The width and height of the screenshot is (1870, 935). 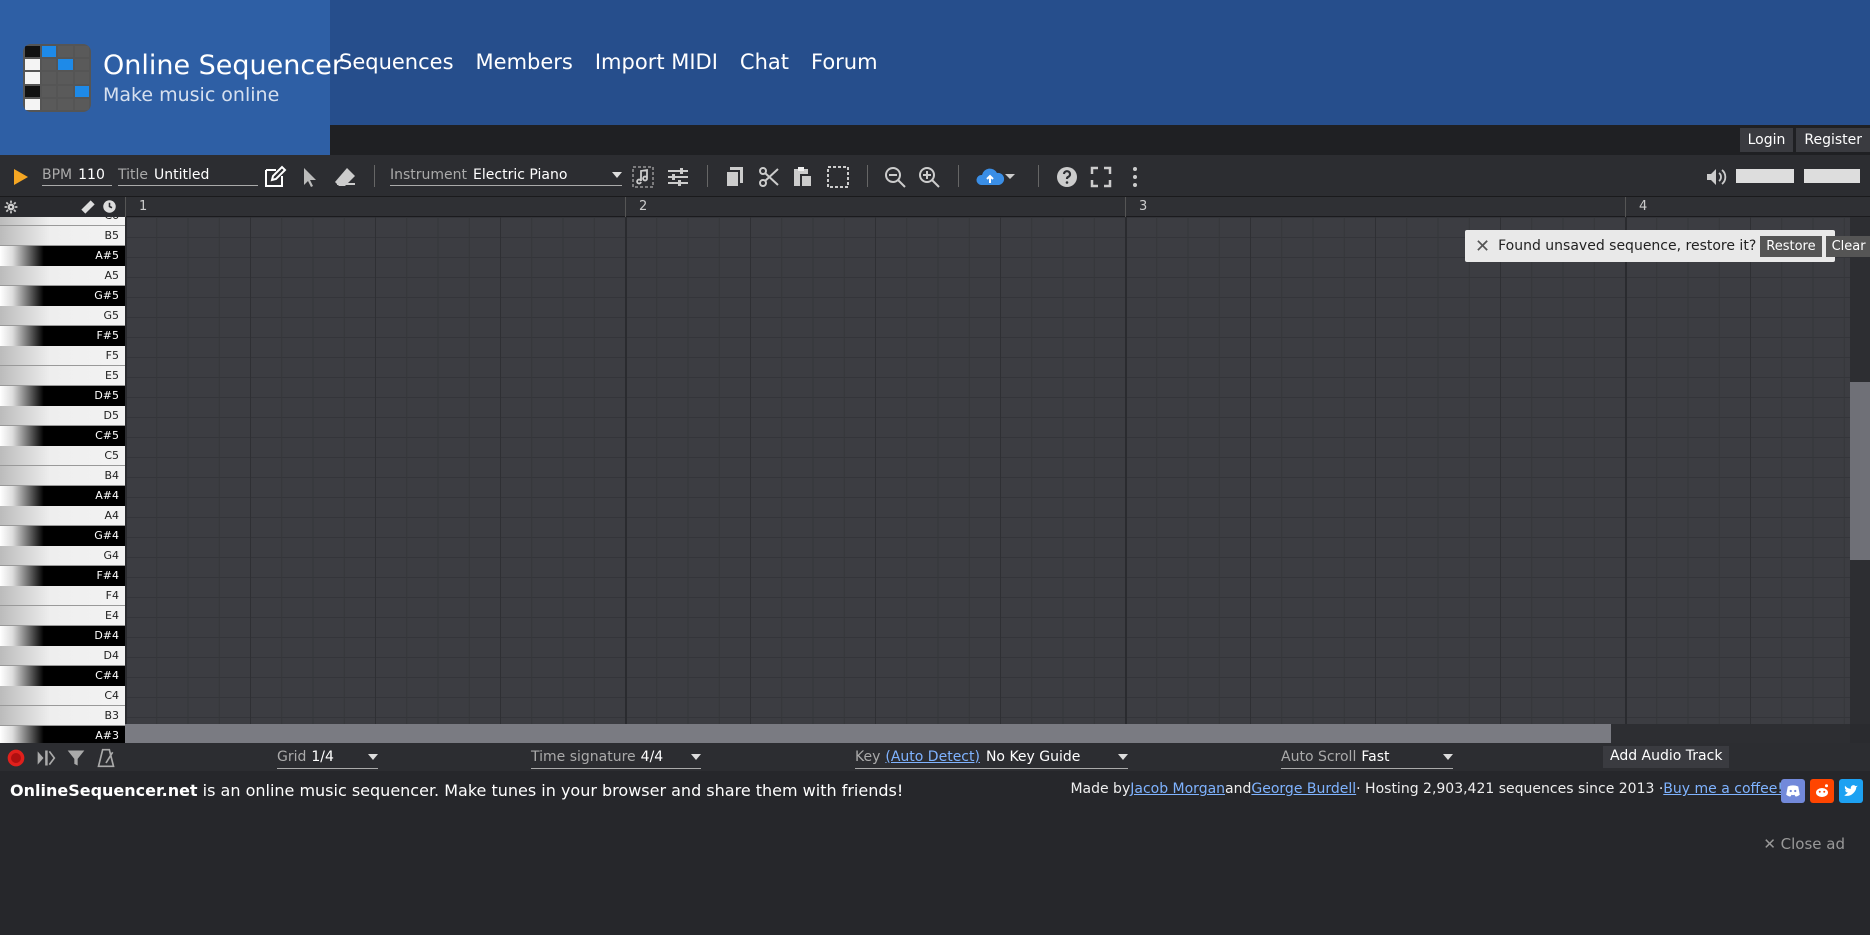 I want to click on piano-key: C6, so click(x=62, y=221).